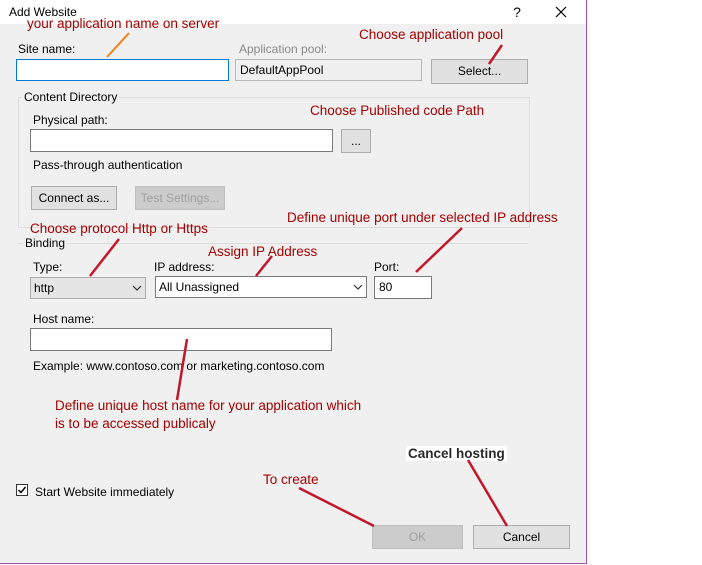  Describe the element at coordinates (45, 243) in the screenshot. I see `binding-title: Binding` at that location.